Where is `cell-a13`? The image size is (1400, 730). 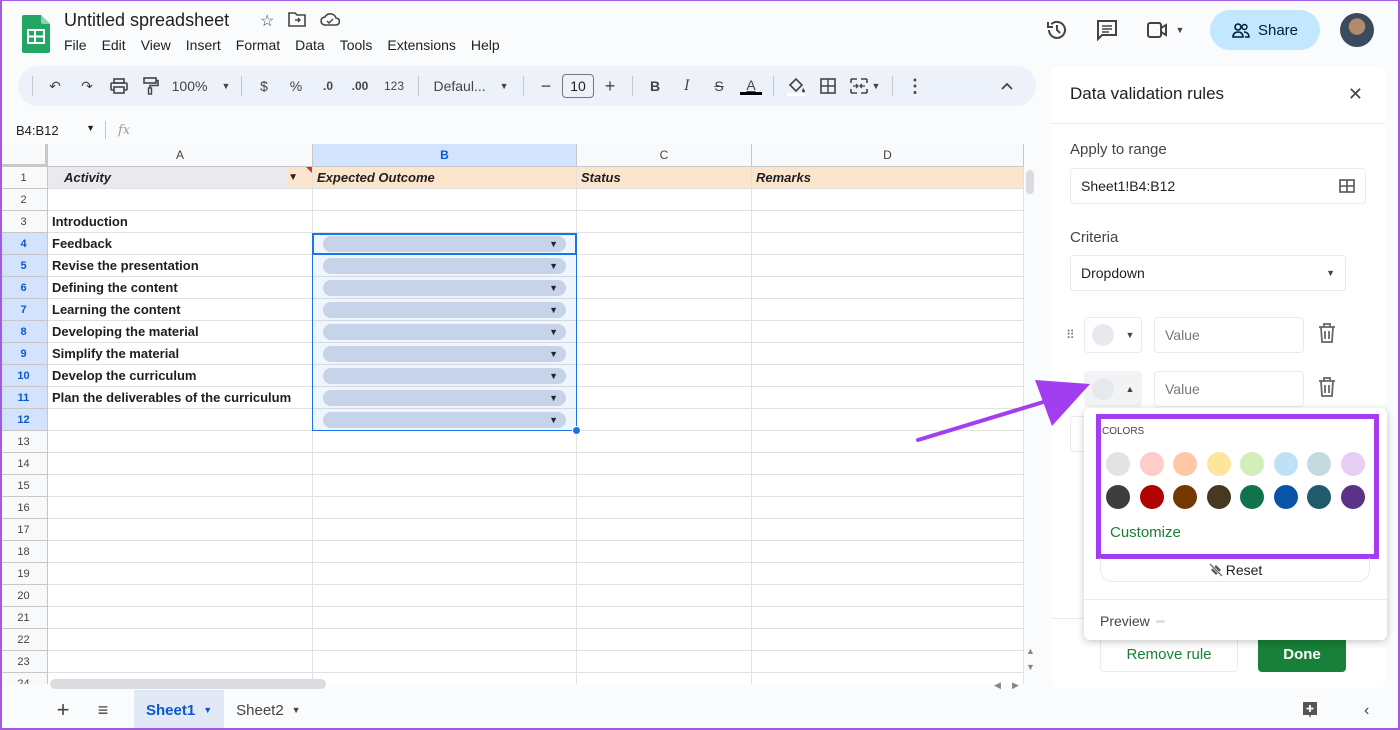
cell-a13 is located at coordinates (180, 442).